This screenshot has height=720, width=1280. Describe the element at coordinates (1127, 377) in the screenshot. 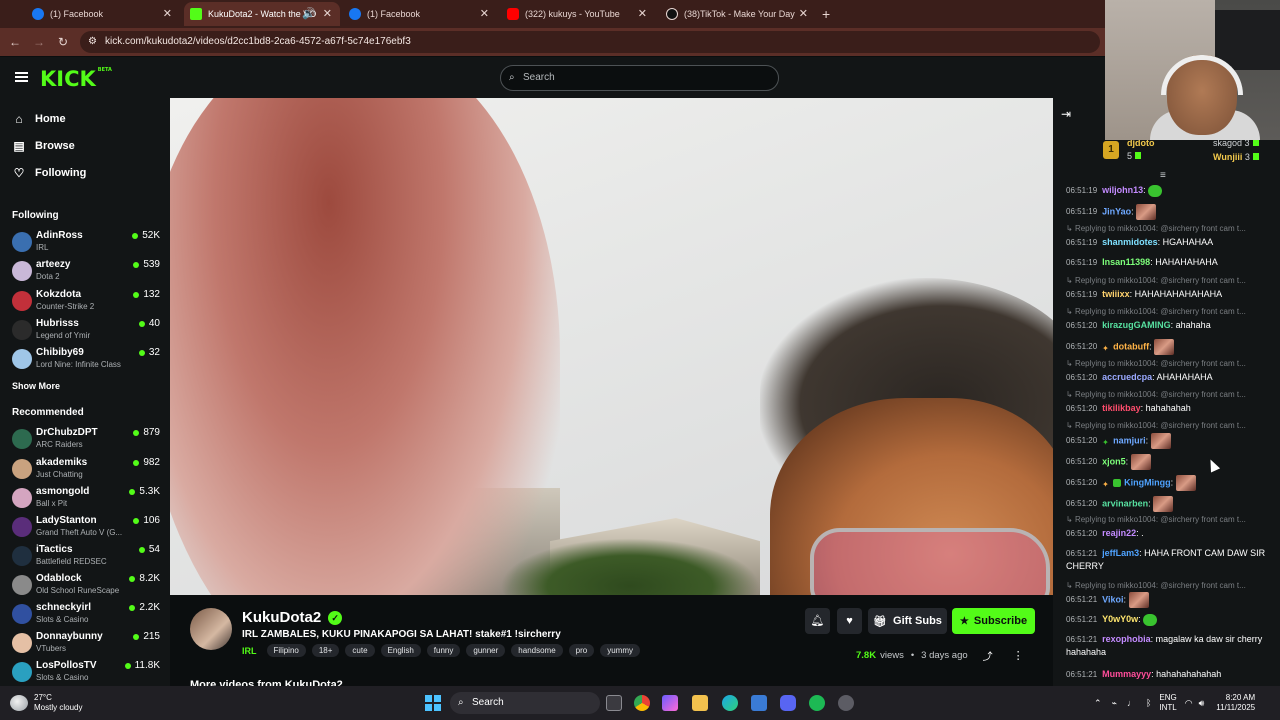

I see `msg-user: accruedcpa` at that location.